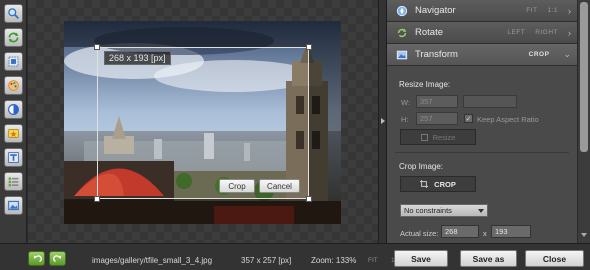 The image size is (590, 270). What do you see at coordinates (97, 47) in the screenshot?
I see `crop-handle-top-left` at bounding box center [97, 47].